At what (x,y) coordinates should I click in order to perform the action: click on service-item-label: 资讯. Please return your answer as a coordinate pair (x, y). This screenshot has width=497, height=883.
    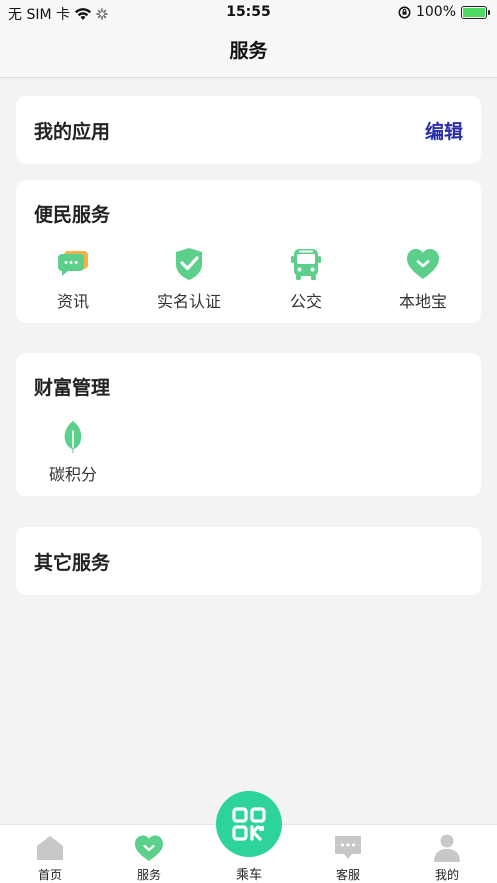
    Looking at the image, I should click on (72, 301).